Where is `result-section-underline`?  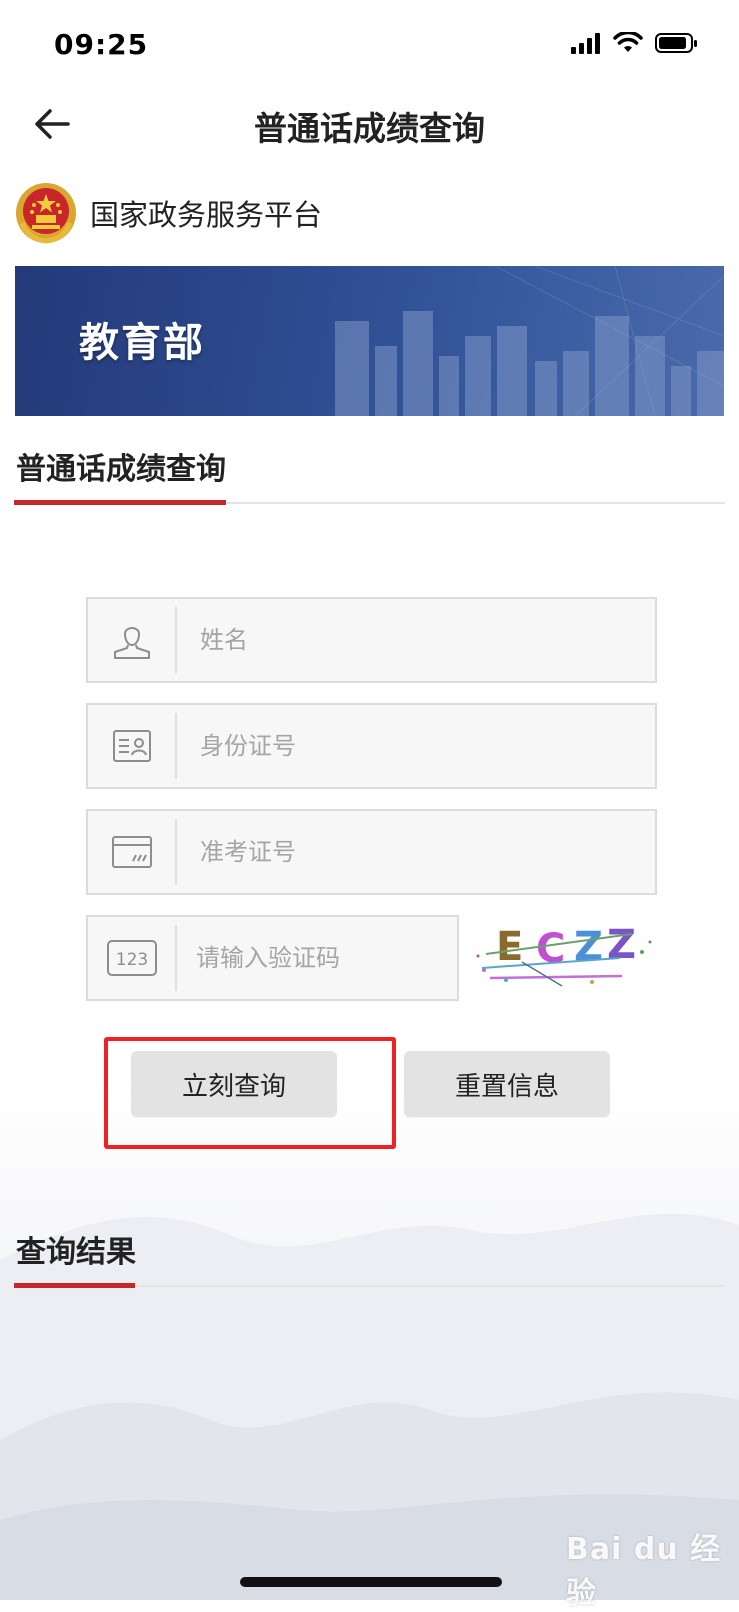
result-section-underline is located at coordinates (74, 1285).